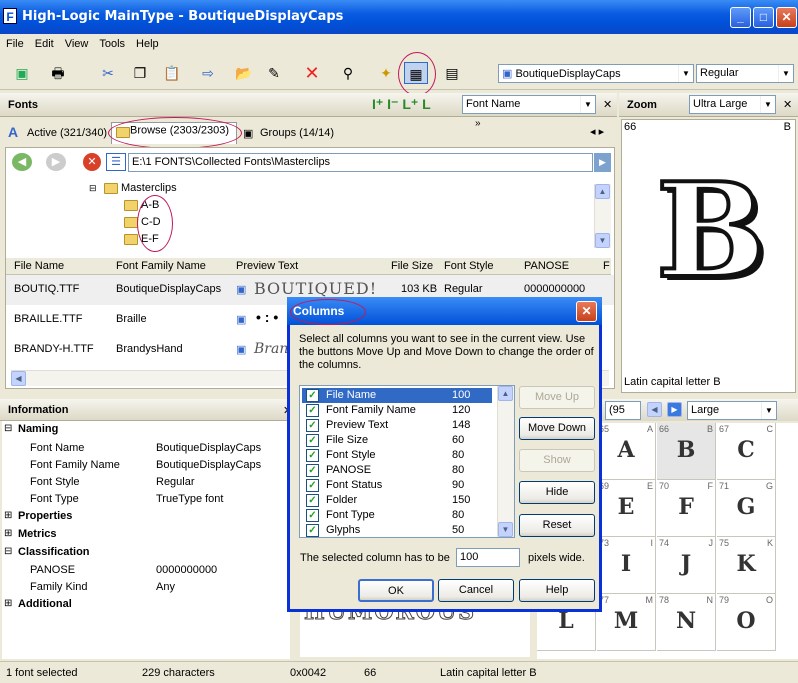 The height and width of the screenshot is (683, 798). I want to click on cut-icon: ✂, so click(108, 73).